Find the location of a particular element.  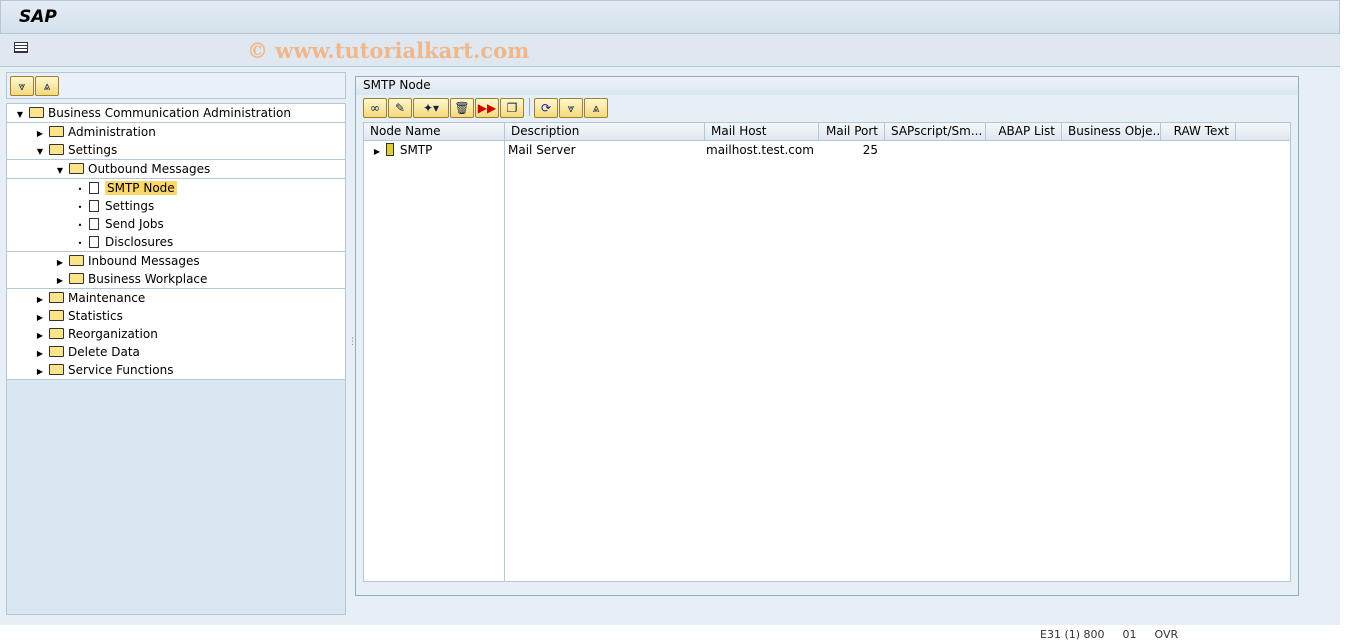

system-info: E31 (1) 800 is located at coordinates (1072, 634).